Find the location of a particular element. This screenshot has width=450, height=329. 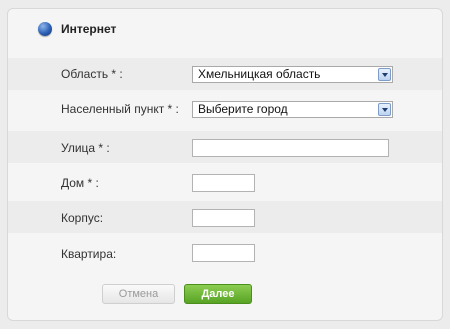

house-input is located at coordinates (223, 183).